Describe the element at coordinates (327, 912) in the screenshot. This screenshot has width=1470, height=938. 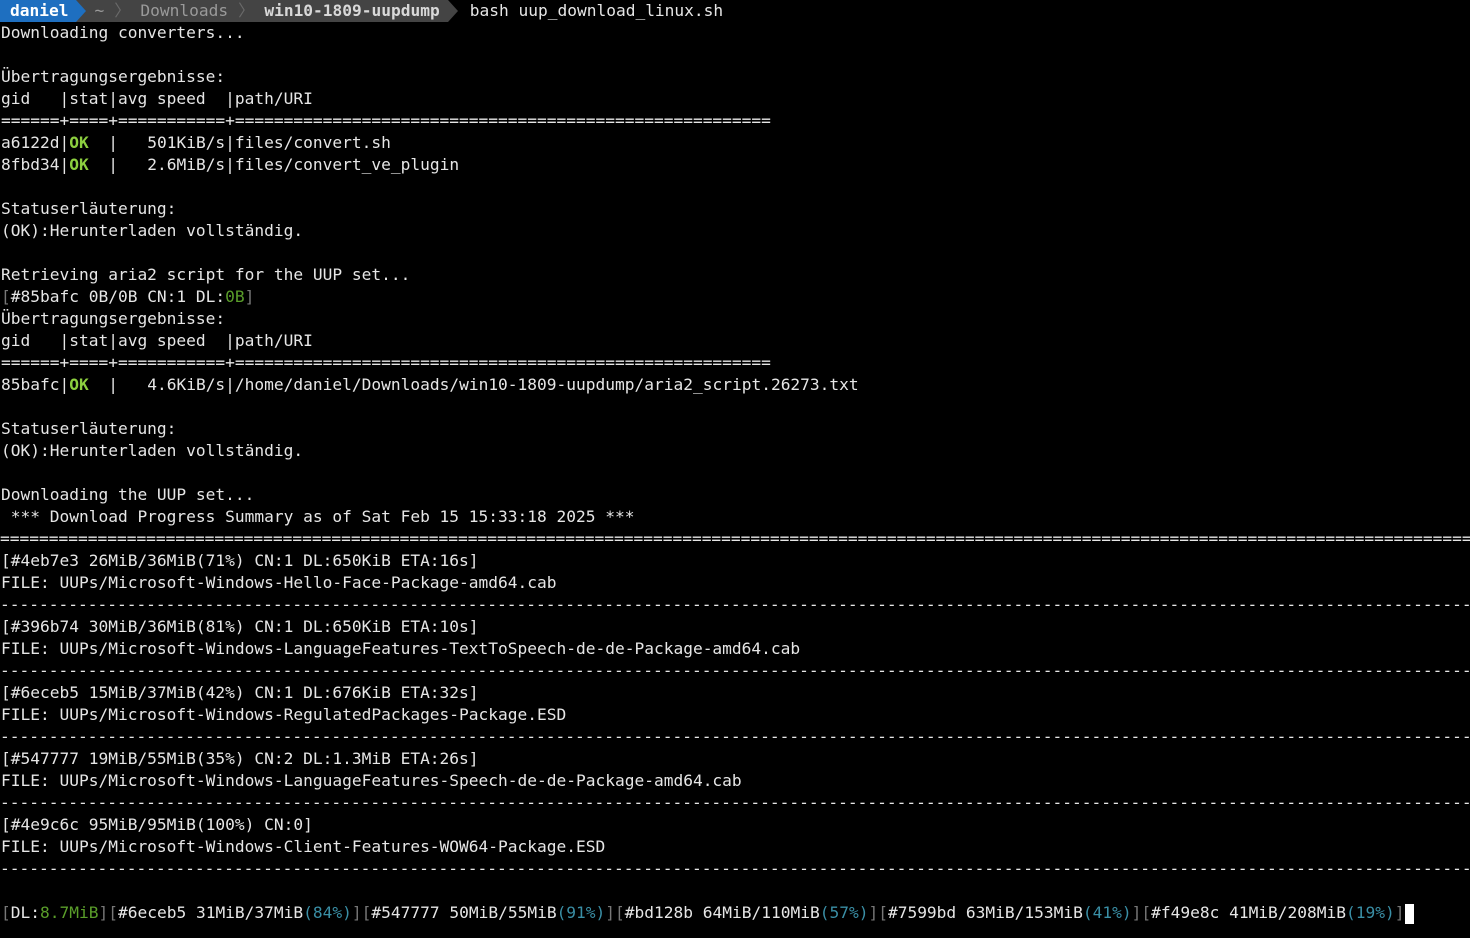
I see `status-item-percent: (84%)` at that location.